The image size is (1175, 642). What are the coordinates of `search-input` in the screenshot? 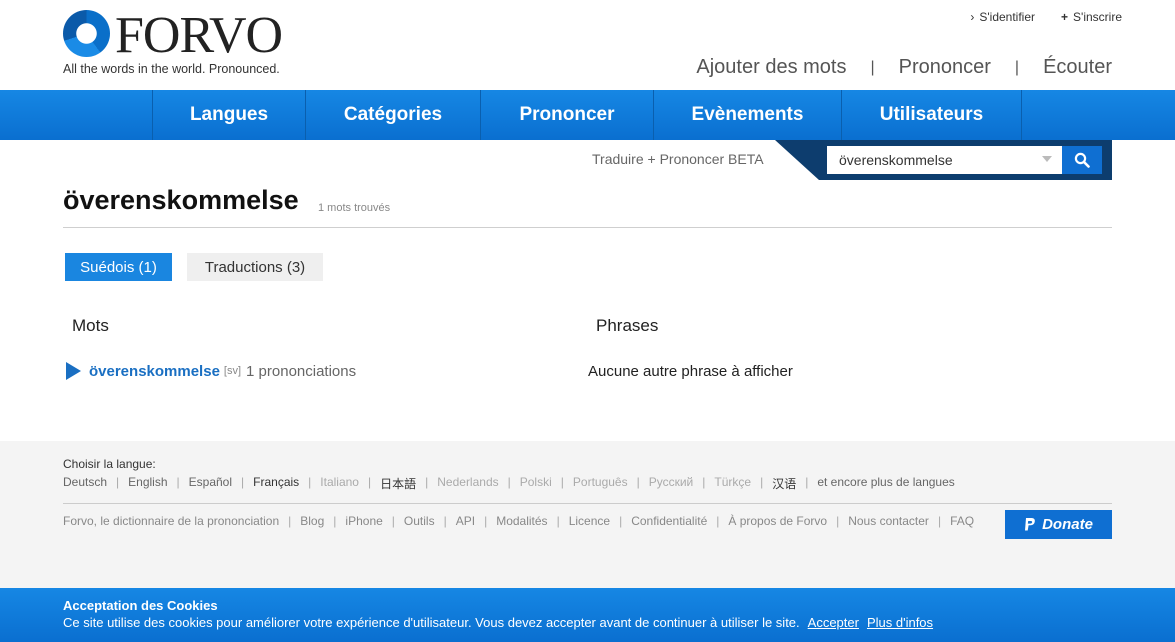 It's located at (944, 160).